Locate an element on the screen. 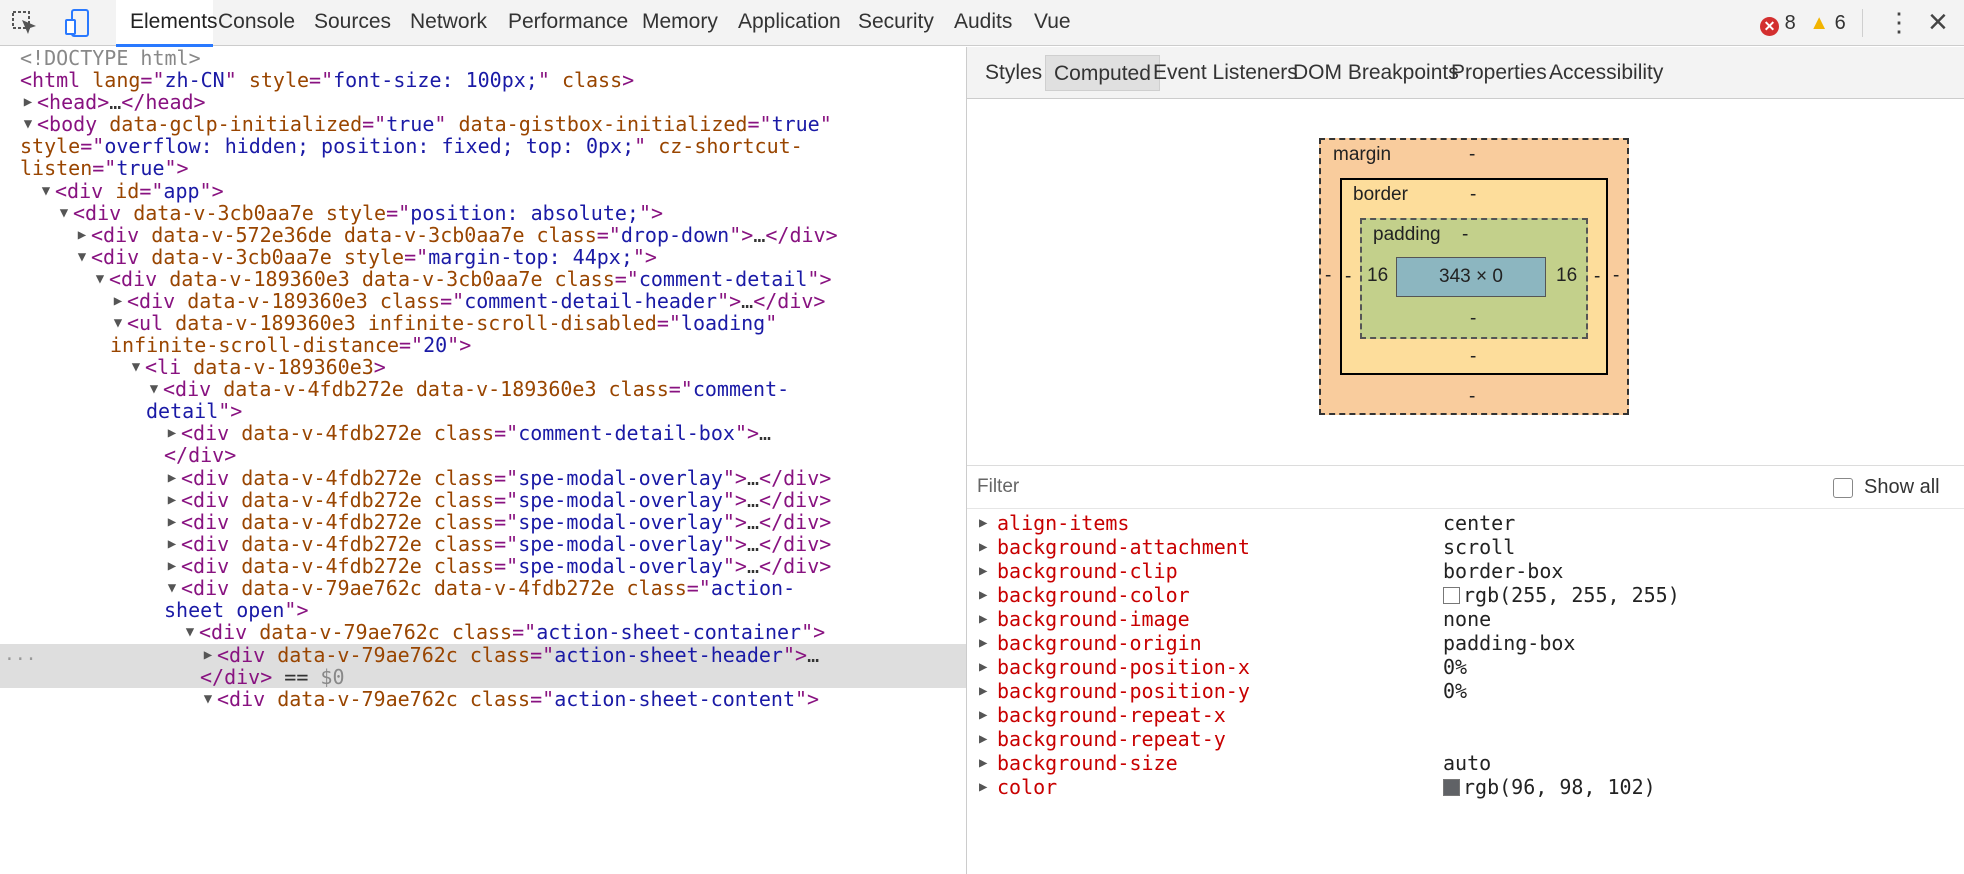 The image size is (1964, 874). inspect-element-icon is located at coordinates (25, 23).